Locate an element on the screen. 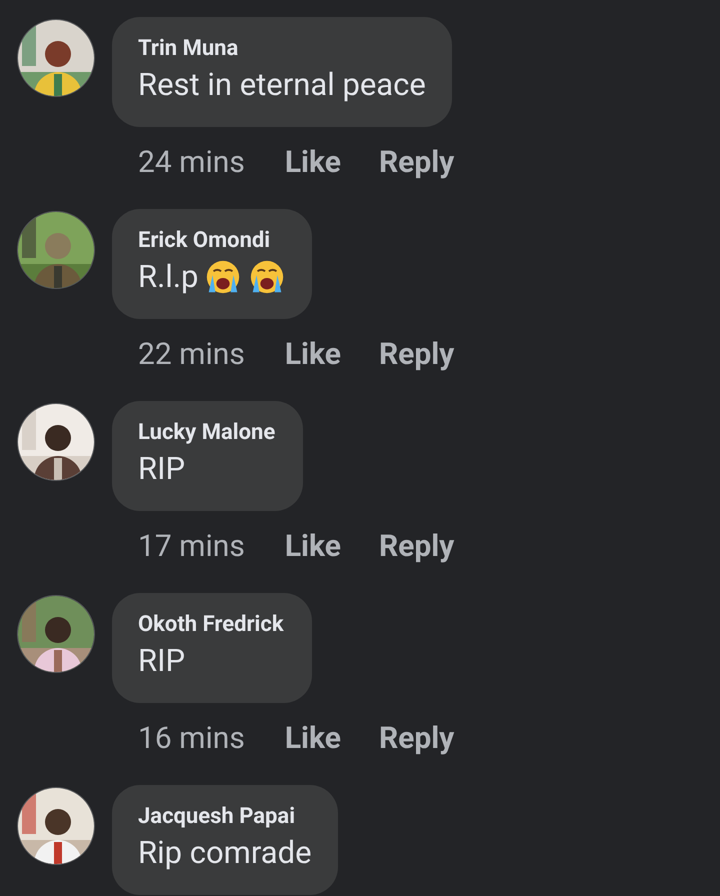 This screenshot has height=896, width=720. author-name: Jacquesh Papai is located at coordinates (225, 817).